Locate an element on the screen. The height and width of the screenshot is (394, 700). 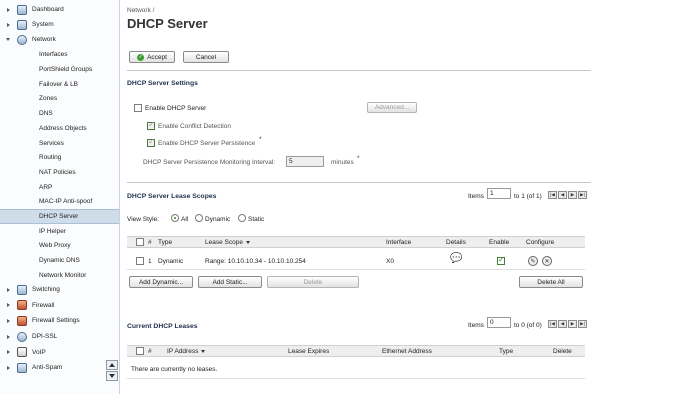
sidebar-item-dynamic-dns: Dynamic DNS is located at coordinates (59, 260).